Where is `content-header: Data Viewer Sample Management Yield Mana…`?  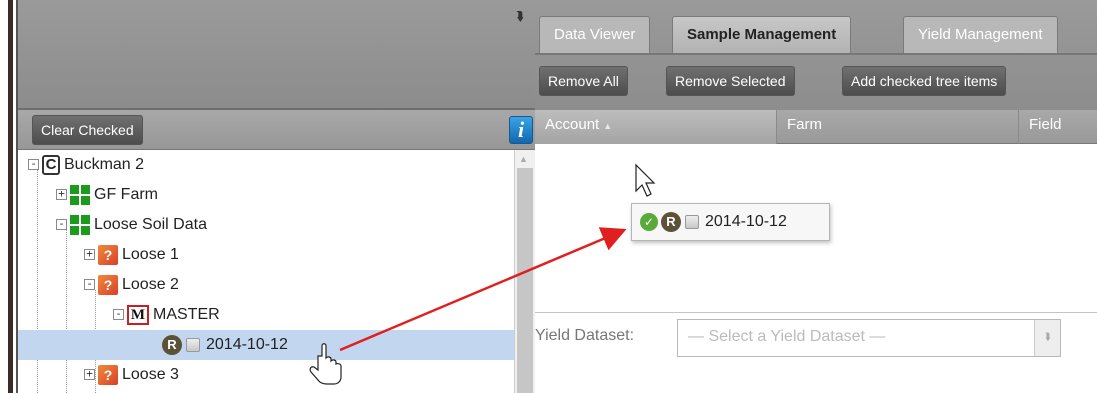 content-header: Data Viewer Sample Management Yield Mana… is located at coordinates (816, 55).